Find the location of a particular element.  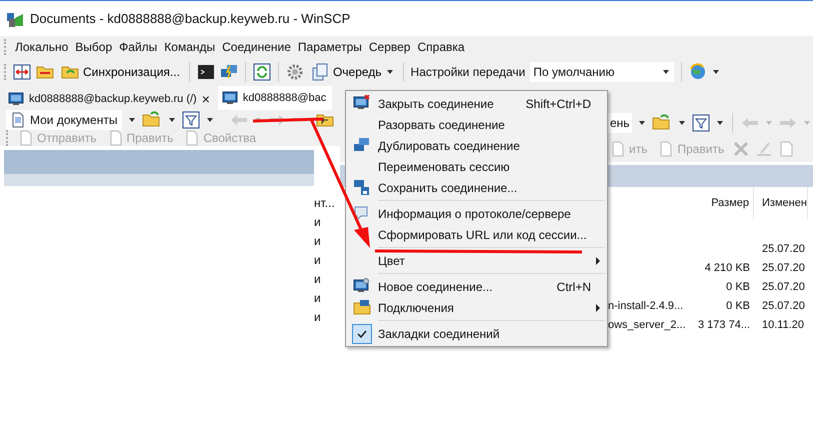

annotation-underline is located at coordinates (288, 120).